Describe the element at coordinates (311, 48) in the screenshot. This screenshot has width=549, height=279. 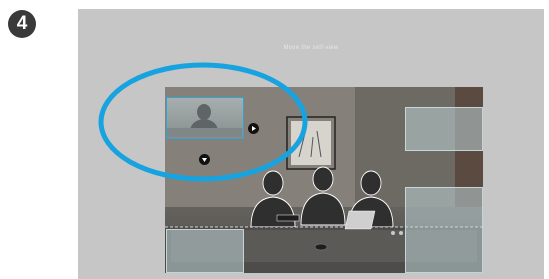
I see `screen-title: Move the self-view` at that location.